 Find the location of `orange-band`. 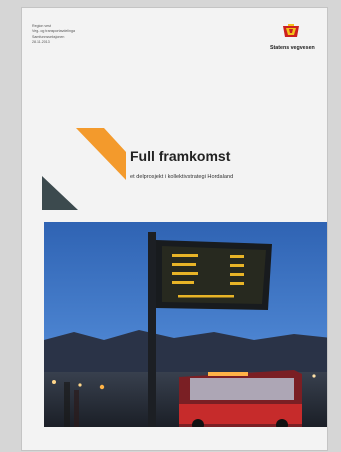

orange-band is located at coordinates (101, 154).